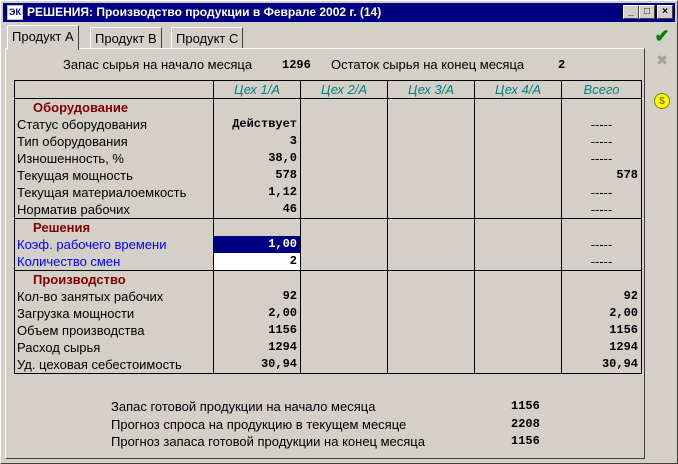  What do you see at coordinates (114, 158) in the screenshot?
I see `row-label: Изношенность, %` at bounding box center [114, 158].